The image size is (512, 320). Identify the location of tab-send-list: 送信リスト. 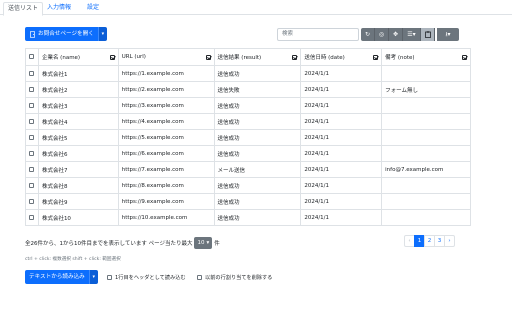
(23, 9).